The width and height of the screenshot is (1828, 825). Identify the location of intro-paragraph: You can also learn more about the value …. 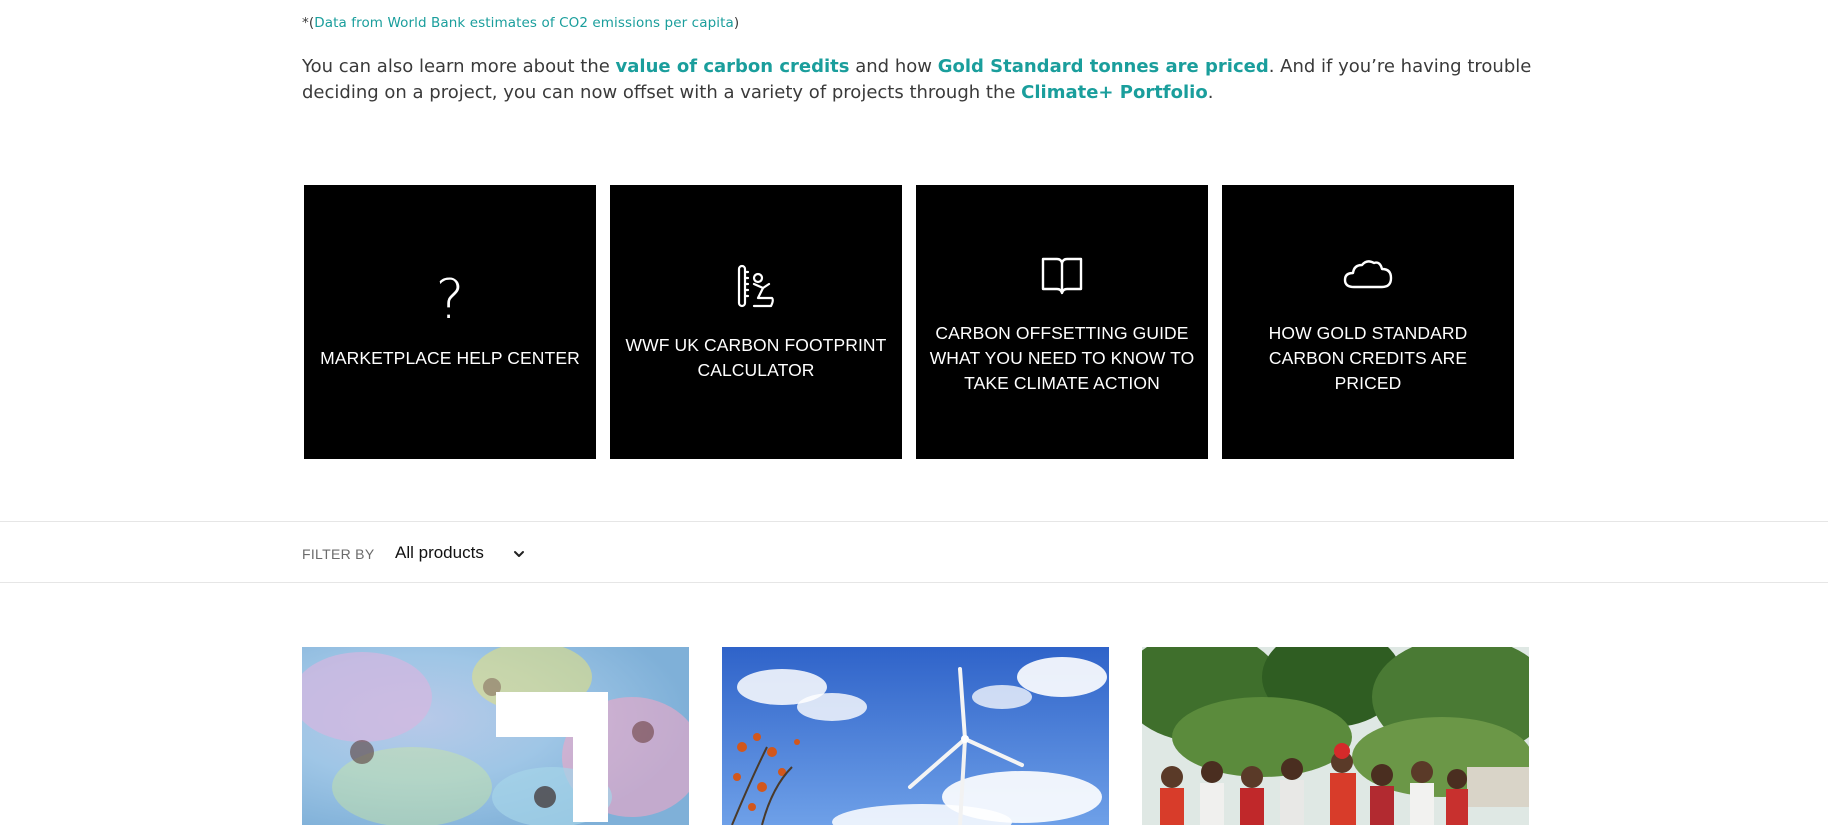
(917, 80).